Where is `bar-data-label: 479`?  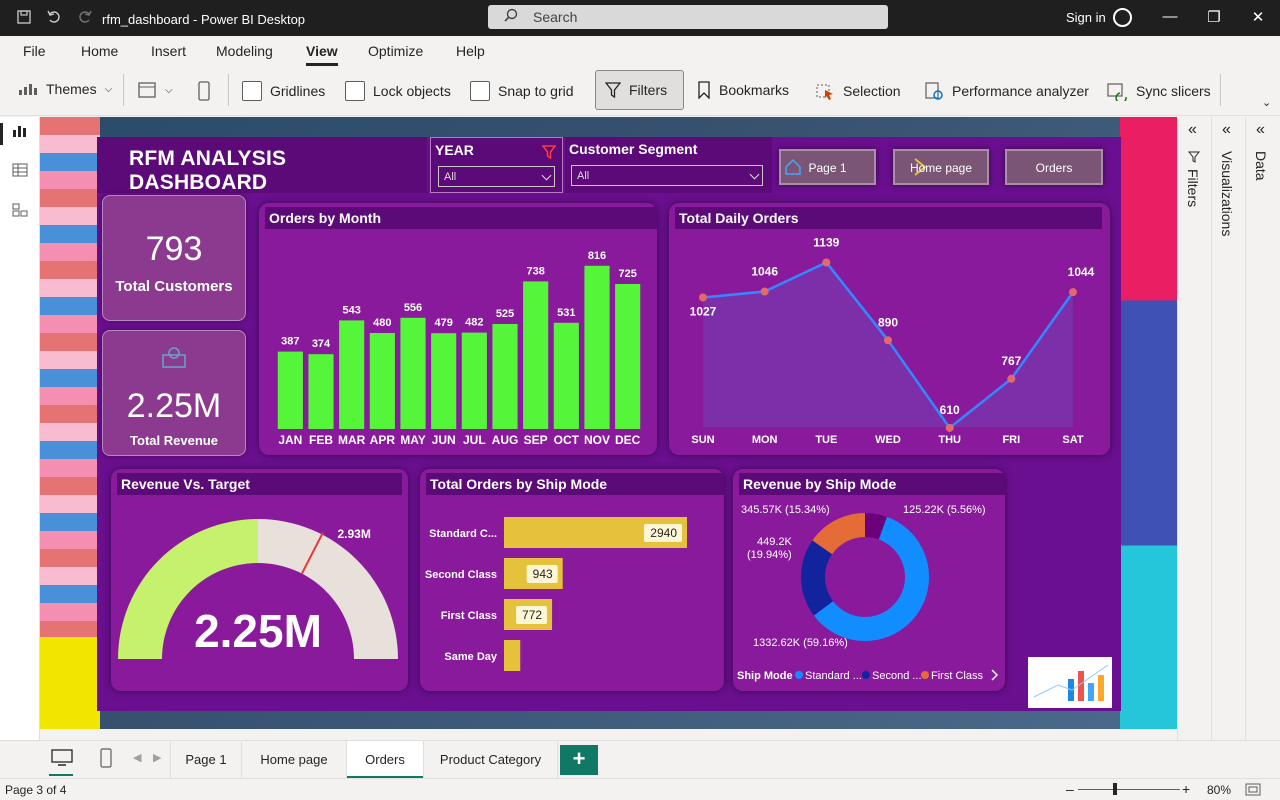 bar-data-label: 479 is located at coordinates (443, 323).